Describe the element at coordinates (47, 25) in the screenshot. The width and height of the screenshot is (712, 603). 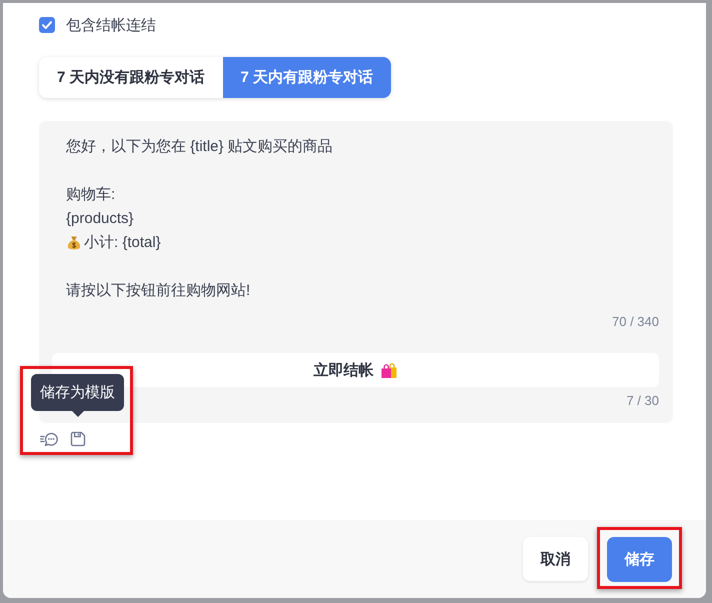
I see `checkbox` at that location.